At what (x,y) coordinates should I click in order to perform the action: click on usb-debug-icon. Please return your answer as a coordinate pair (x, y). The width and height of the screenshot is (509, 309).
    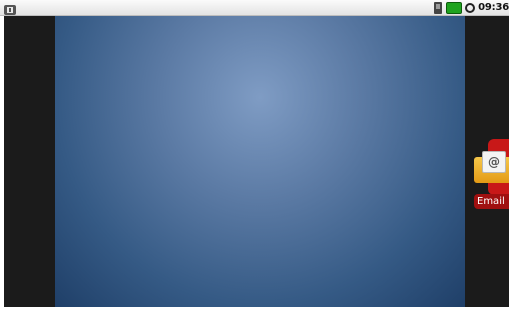
    Looking at the image, I should click on (10, 8).